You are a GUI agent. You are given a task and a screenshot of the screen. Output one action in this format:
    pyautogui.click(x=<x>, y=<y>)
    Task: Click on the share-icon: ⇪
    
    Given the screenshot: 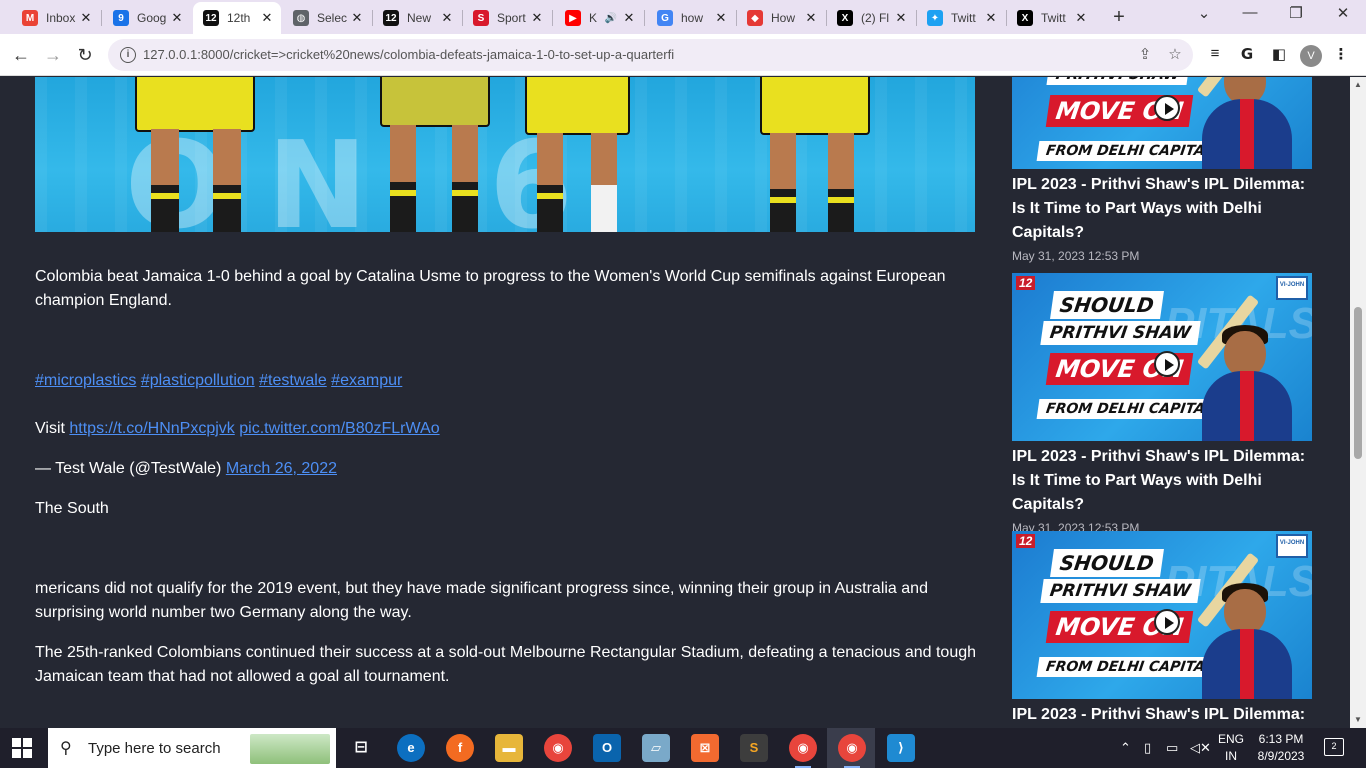 What is the action you would take?
    pyautogui.click(x=1145, y=54)
    